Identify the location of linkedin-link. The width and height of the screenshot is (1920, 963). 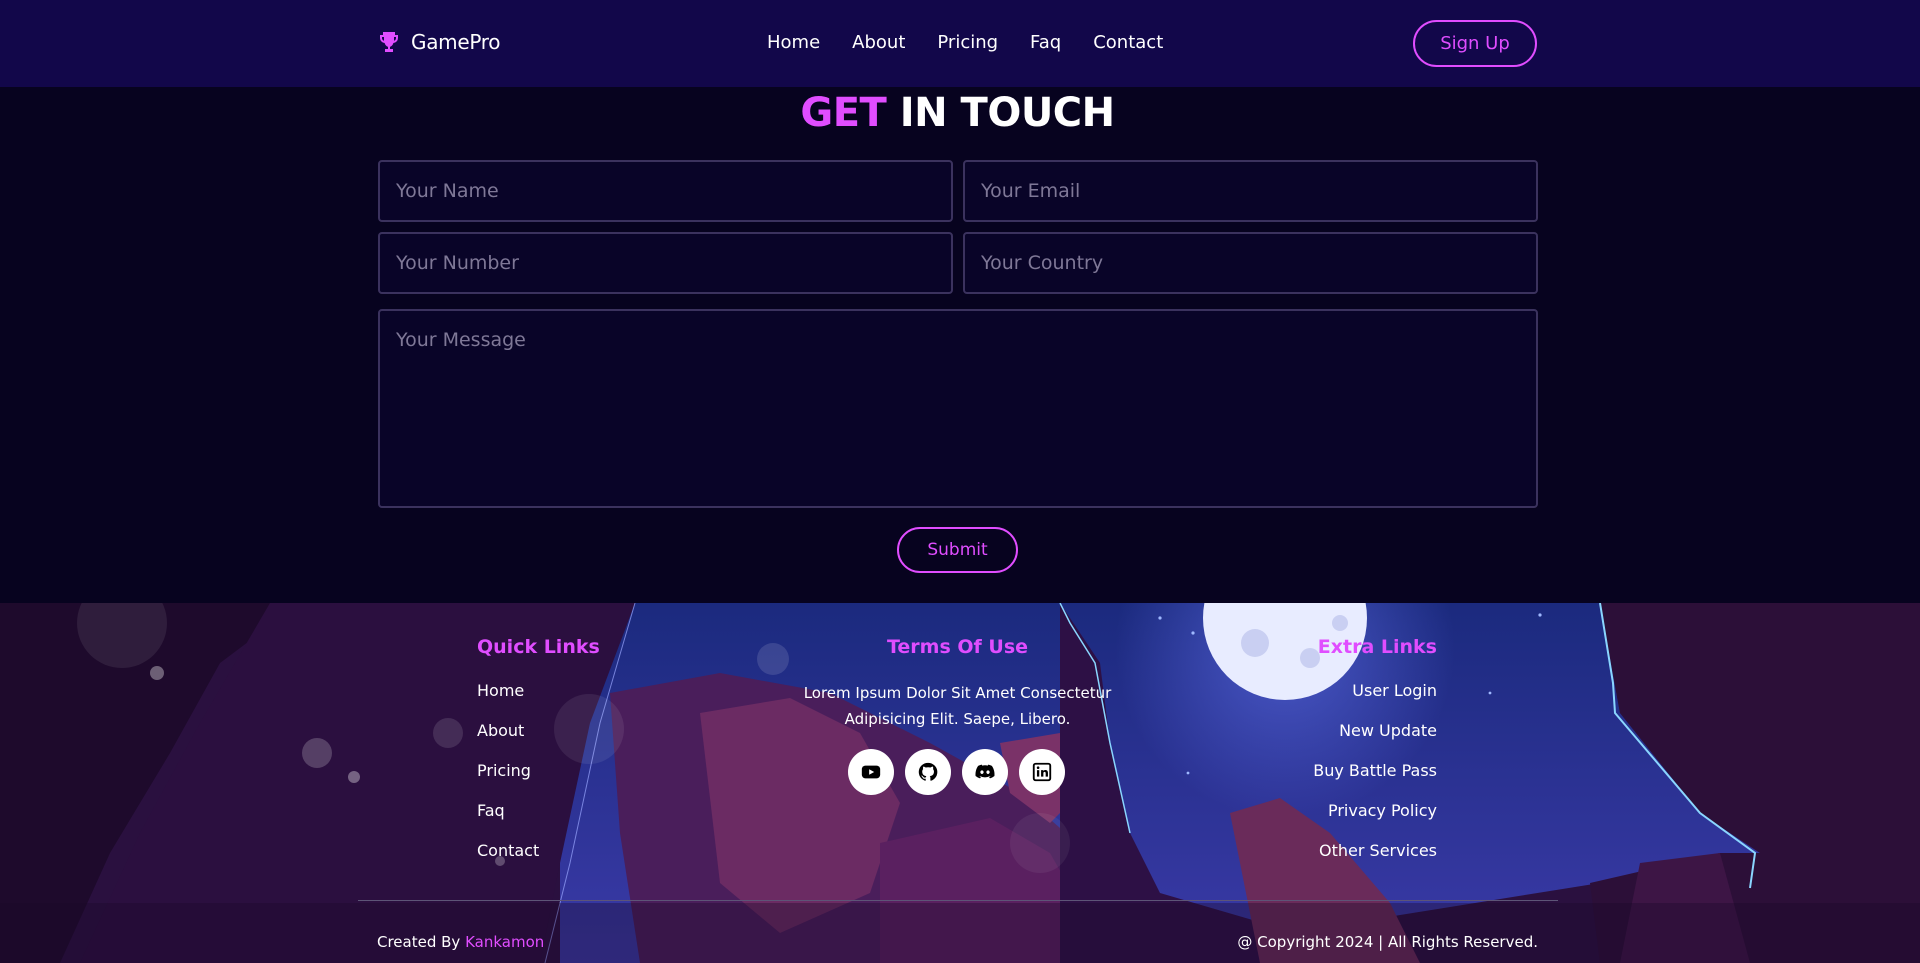
(1042, 772).